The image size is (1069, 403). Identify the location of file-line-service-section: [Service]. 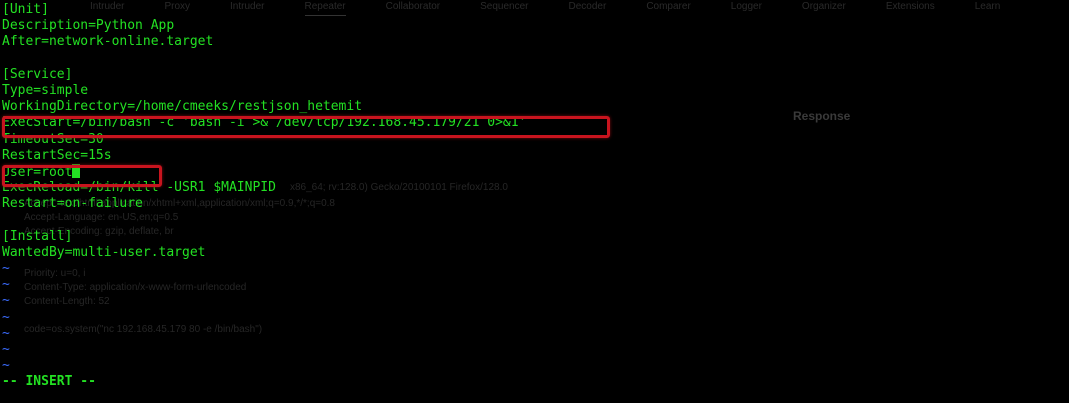
(37, 74).